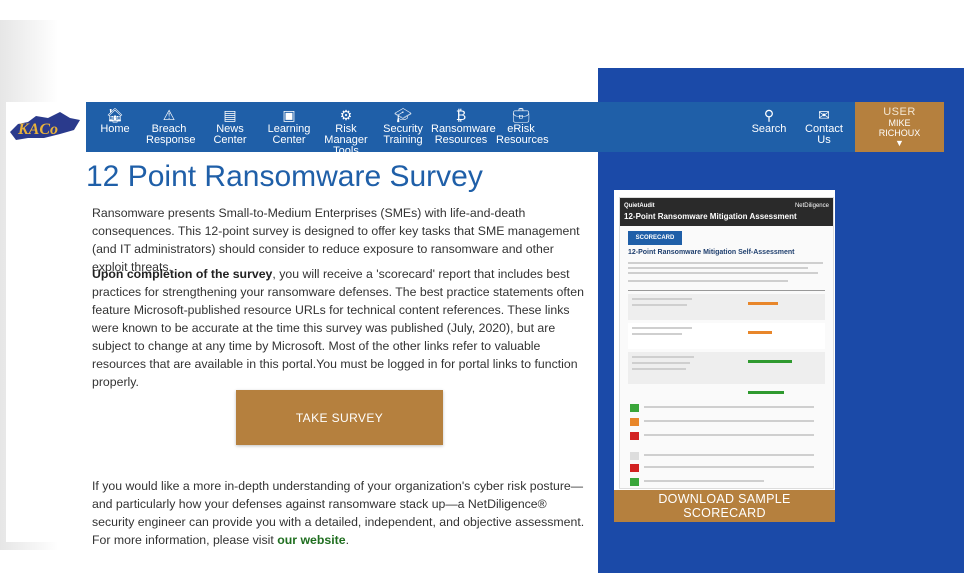 The image size is (964, 573). I want to click on nav-security-training: 🎓︎ Security Training, so click(403, 127).